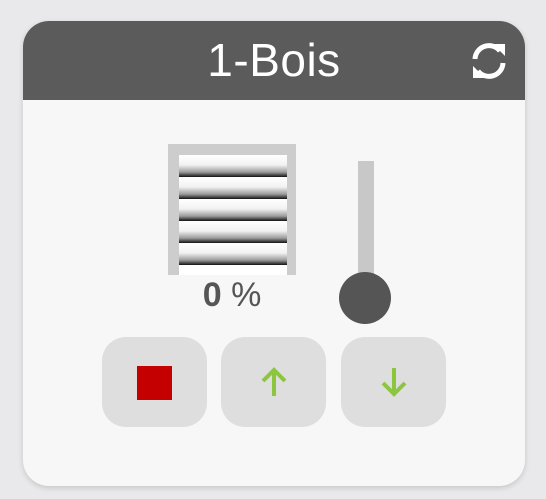  I want to click on position-slider, so click(365, 243).